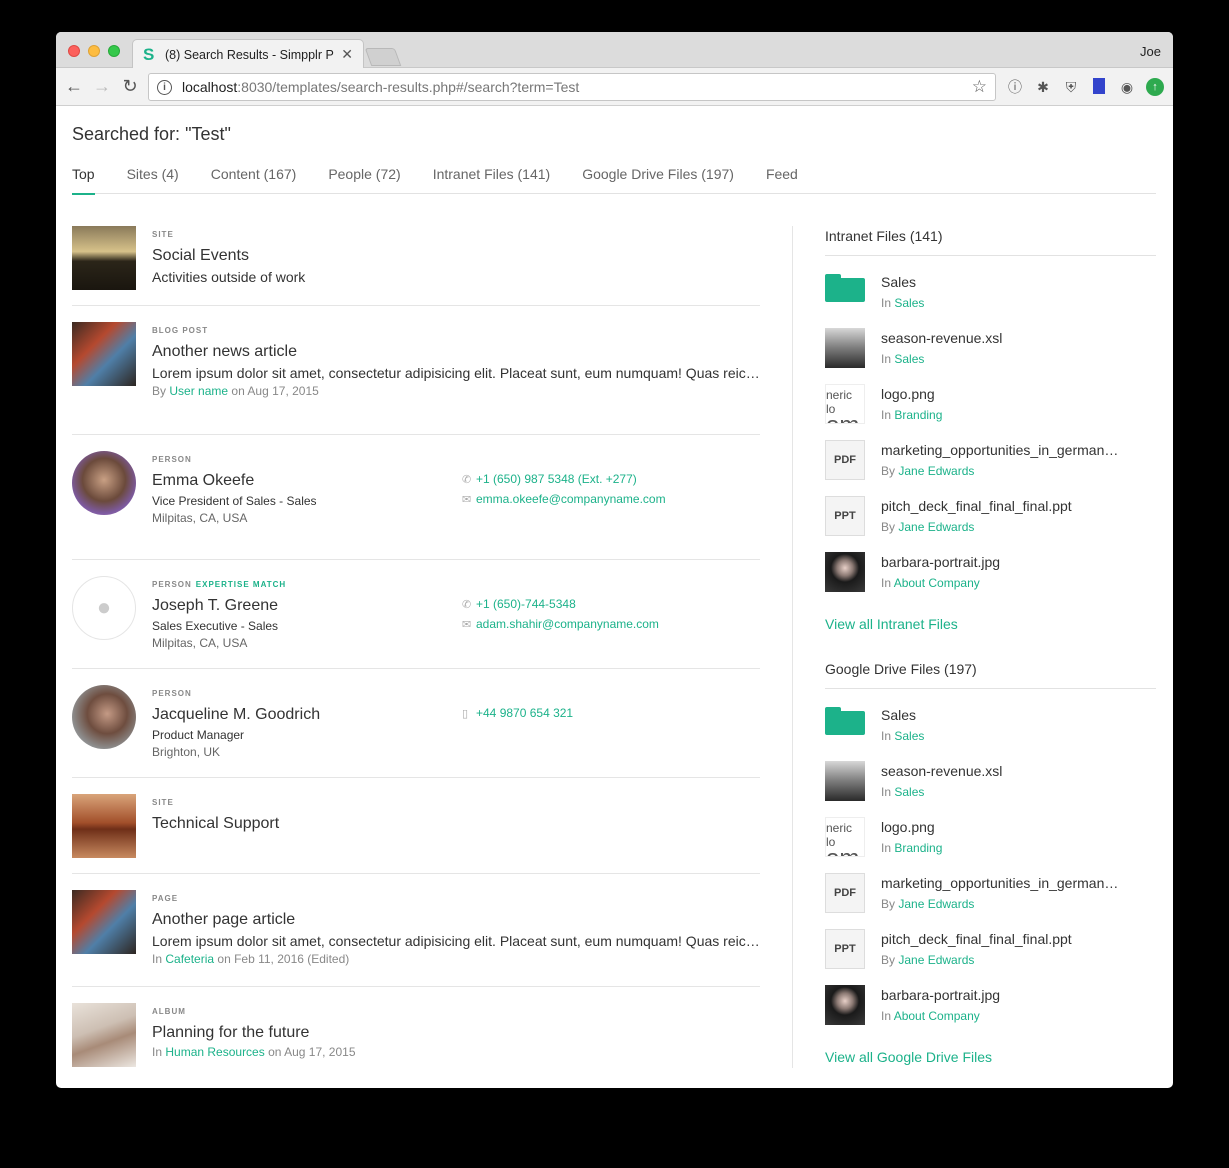 The height and width of the screenshot is (1168, 1229). What do you see at coordinates (1155, 87) in the screenshot?
I see `extension-update-icon: ↑` at bounding box center [1155, 87].